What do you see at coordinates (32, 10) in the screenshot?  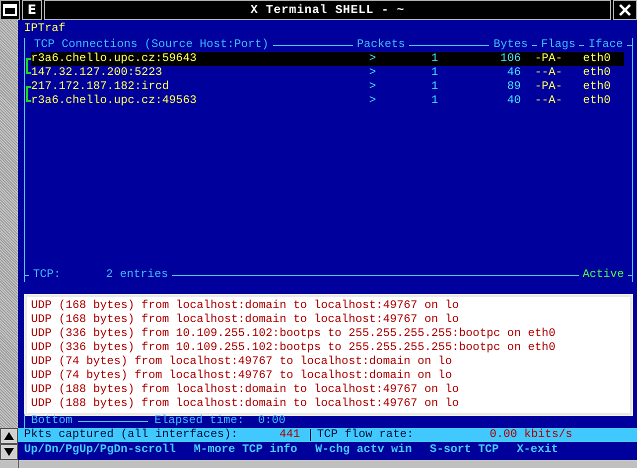 I see `menu-button: E` at bounding box center [32, 10].